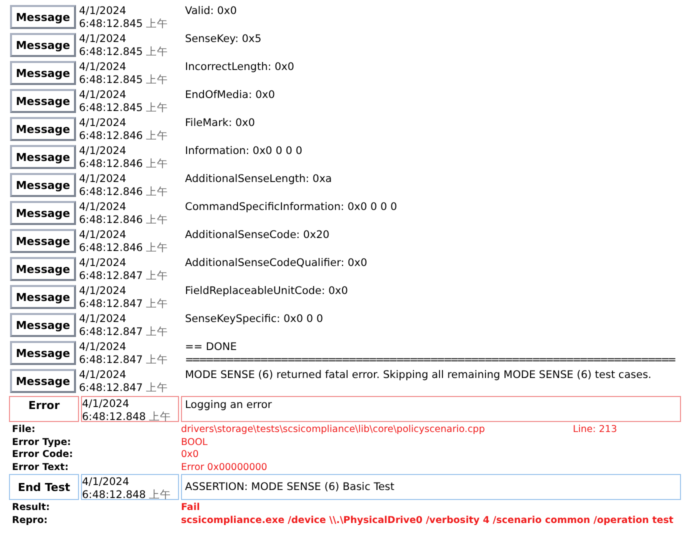 This screenshot has height=533, width=698. Describe the element at coordinates (40, 468) in the screenshot. I see `detail-label: Error Text:` at that location.